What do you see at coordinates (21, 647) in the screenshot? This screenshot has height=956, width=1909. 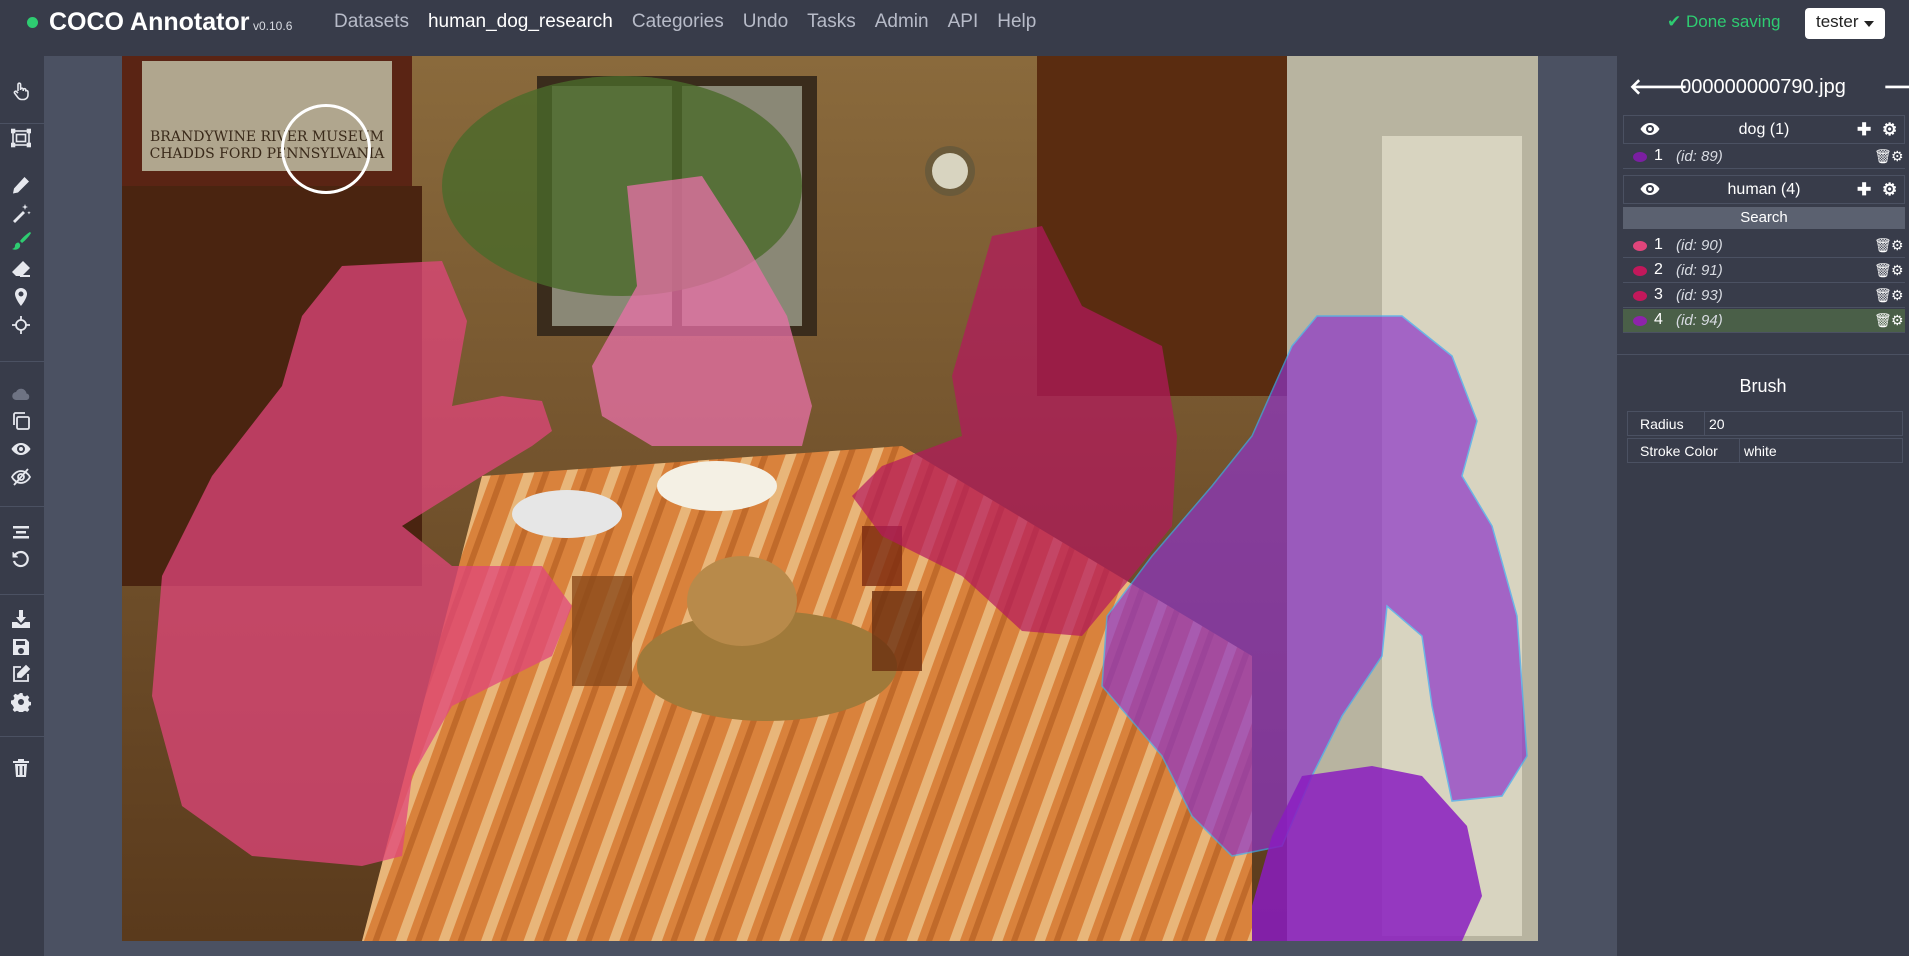 I see `save-icon` at bounding box center [21, 647].